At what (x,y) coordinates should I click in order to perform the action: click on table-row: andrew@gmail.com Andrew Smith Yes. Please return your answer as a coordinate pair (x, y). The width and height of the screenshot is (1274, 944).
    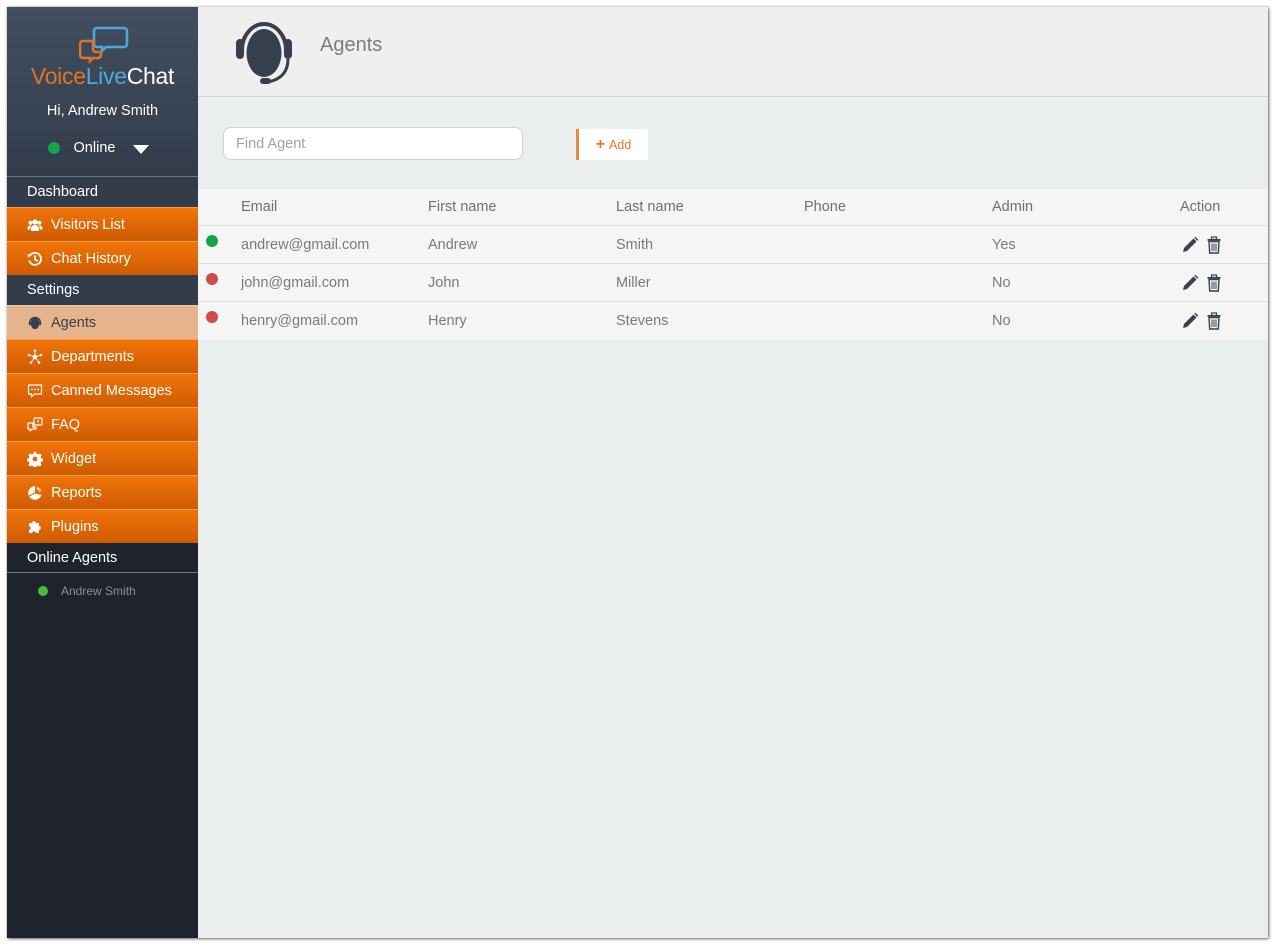
    Looking at the image, I should click on (733, 245).